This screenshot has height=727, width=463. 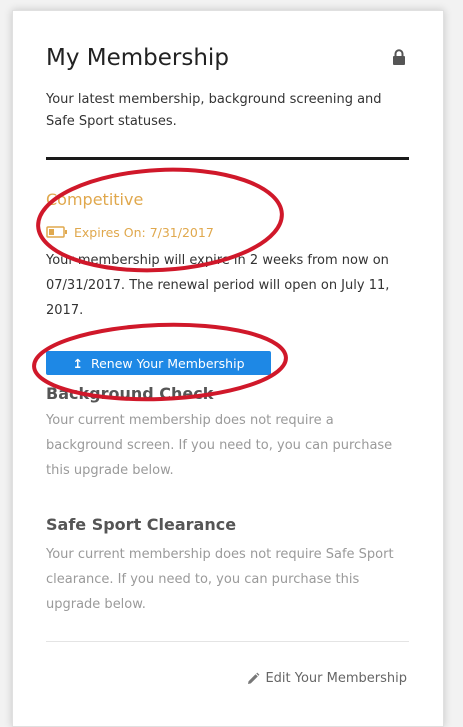 I want to click on pencil-icon, so click(x=254, y=678).